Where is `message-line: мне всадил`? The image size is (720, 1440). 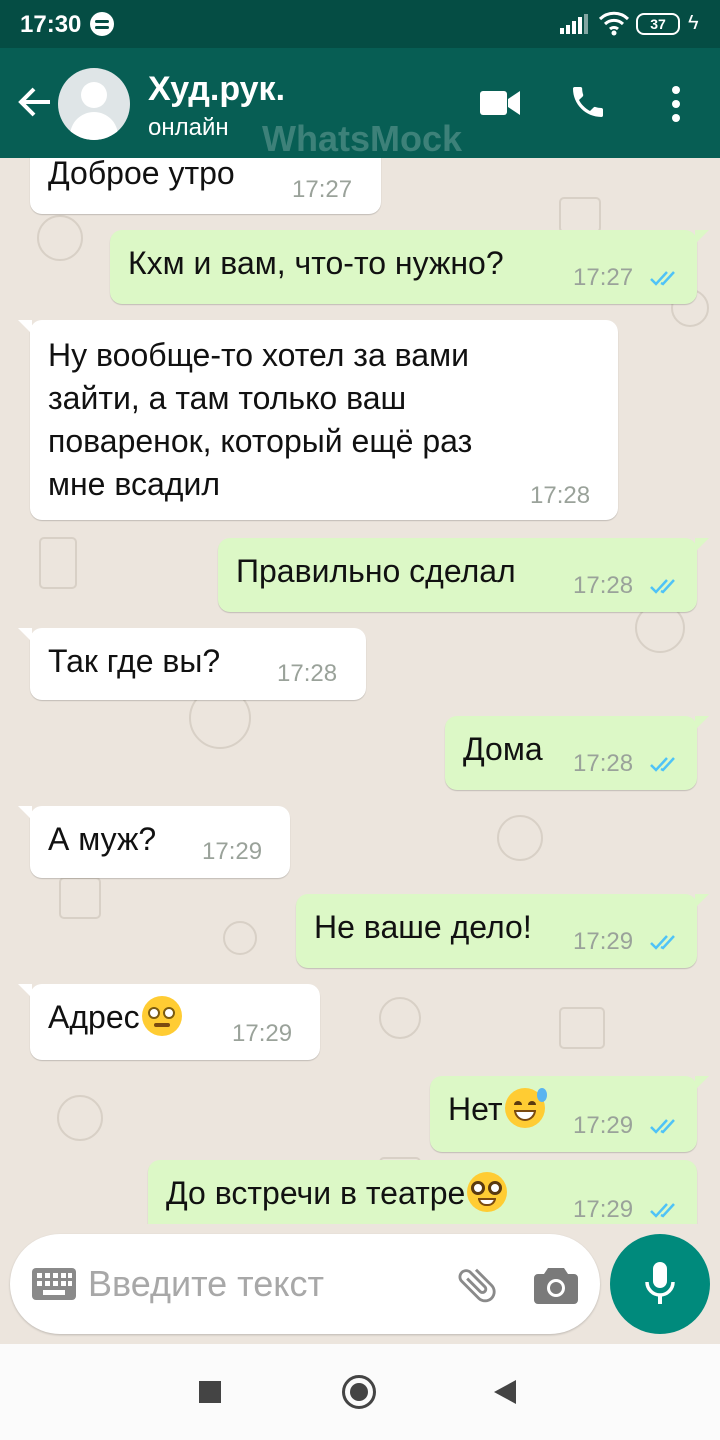
message-line: мне всадил is located at coordinates (134, 484).